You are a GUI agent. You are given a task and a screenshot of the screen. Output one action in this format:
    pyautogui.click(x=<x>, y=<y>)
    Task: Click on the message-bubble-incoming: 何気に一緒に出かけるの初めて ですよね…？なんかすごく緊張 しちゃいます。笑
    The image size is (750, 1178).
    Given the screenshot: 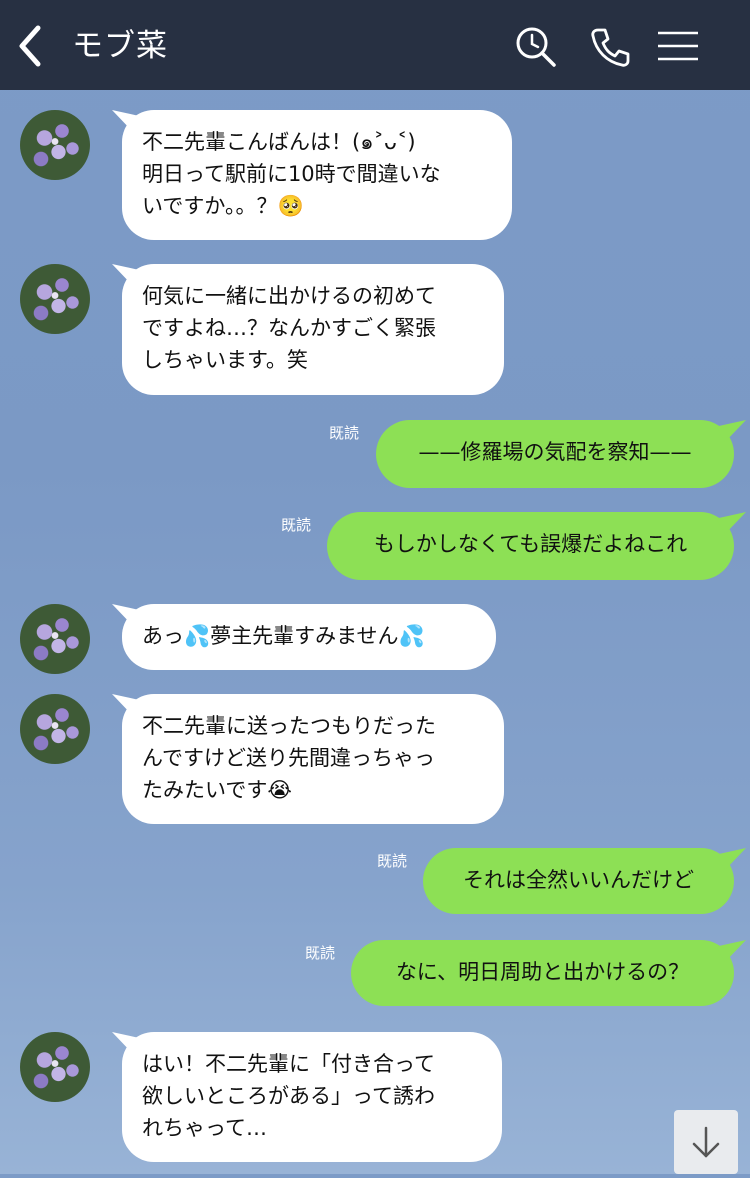 What is the action you would take?
    pyautogui.click(x=313, y=329)
    